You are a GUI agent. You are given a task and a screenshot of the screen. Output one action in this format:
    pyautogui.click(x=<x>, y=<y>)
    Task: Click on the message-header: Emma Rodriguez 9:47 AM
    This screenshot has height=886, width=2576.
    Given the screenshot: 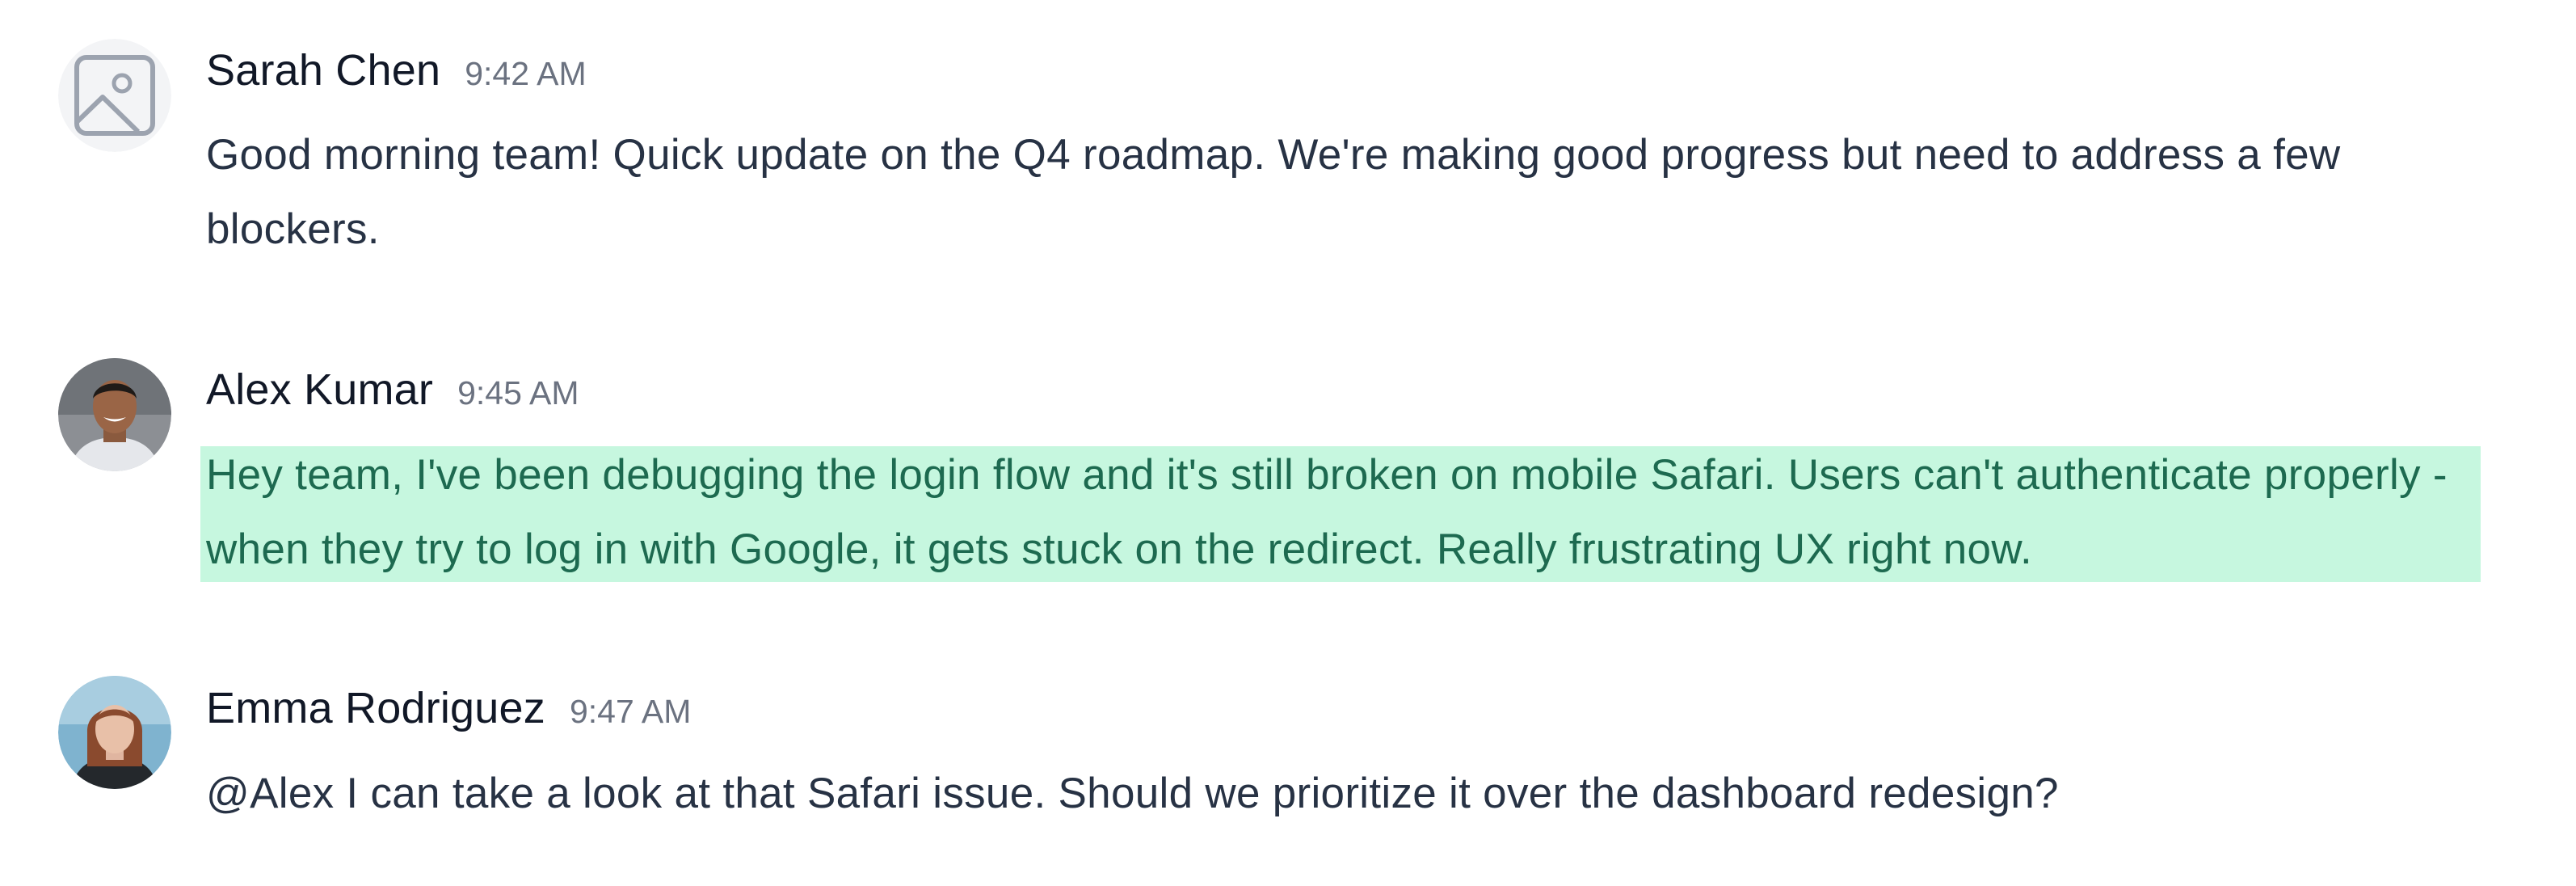 What is the action you would take?
    pyautogui.click(x=448, y=708)
    